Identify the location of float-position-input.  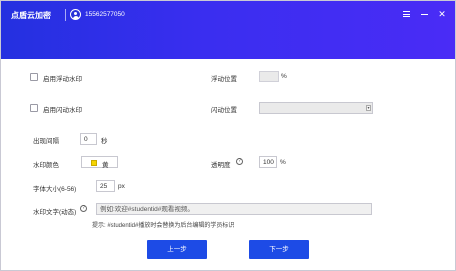
(269, 76).